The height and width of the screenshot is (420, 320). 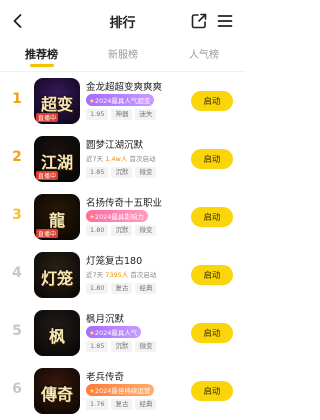 What do you see at coordinates (105, 377) in the screenshot?
I see `game-name: 老兵传奇` at bounding box center [105, 377].